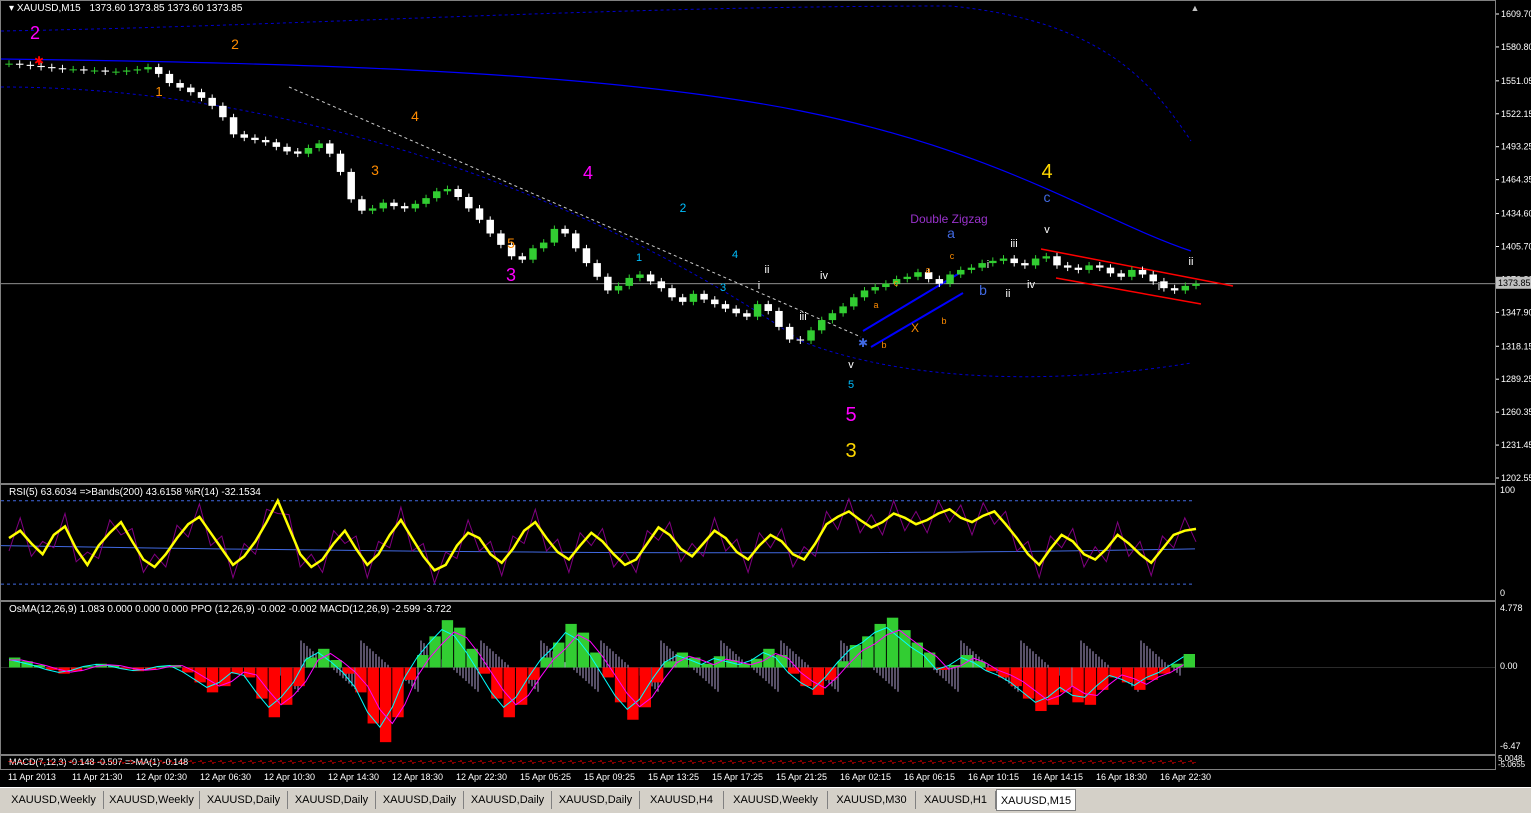 This screenshot has height=813, width=1531. What do you see at coordinates (1195, 8) in the screenshot?
I see `shift-end-icon: ▲` at bounding box center [1195, 8].